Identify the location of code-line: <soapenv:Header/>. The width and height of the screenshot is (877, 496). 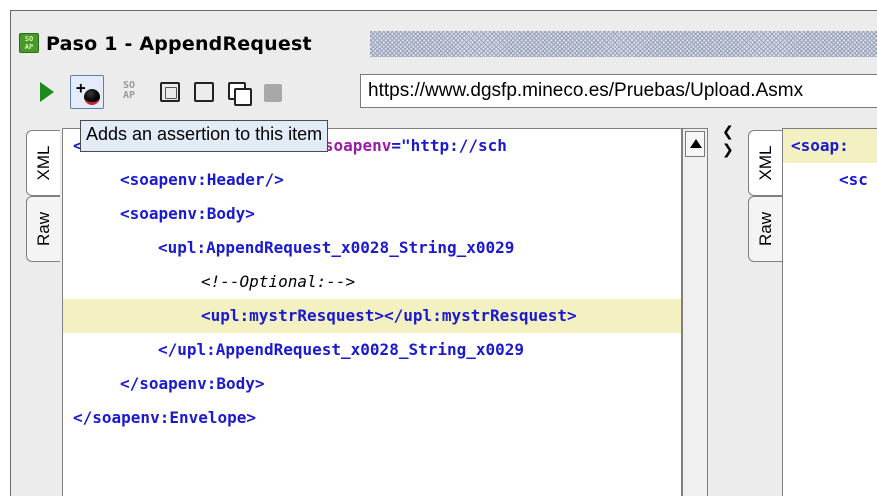
(202, 179).